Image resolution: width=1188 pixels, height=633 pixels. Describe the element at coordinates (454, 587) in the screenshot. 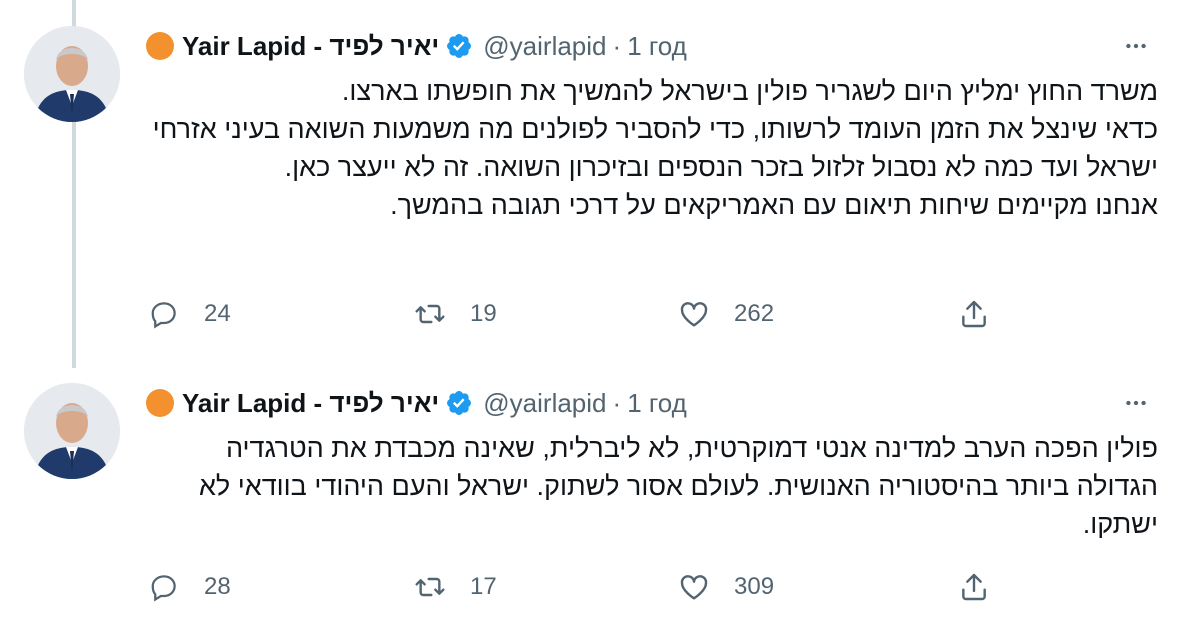

I see `retweet-button: 17` at that location.